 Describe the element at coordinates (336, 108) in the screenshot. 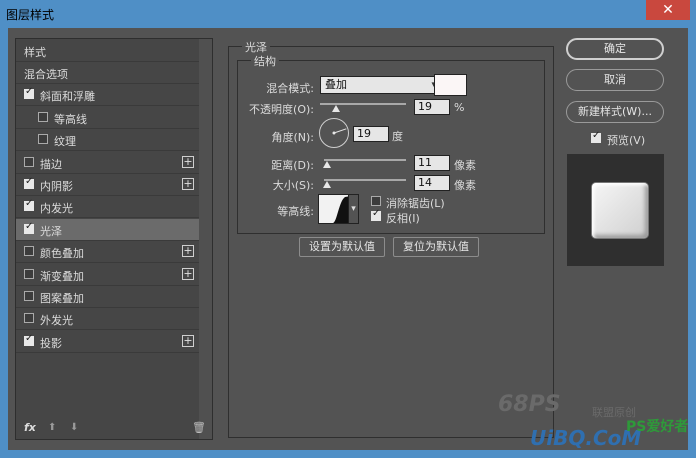

I see `opacity-slider-thumb` at that location.